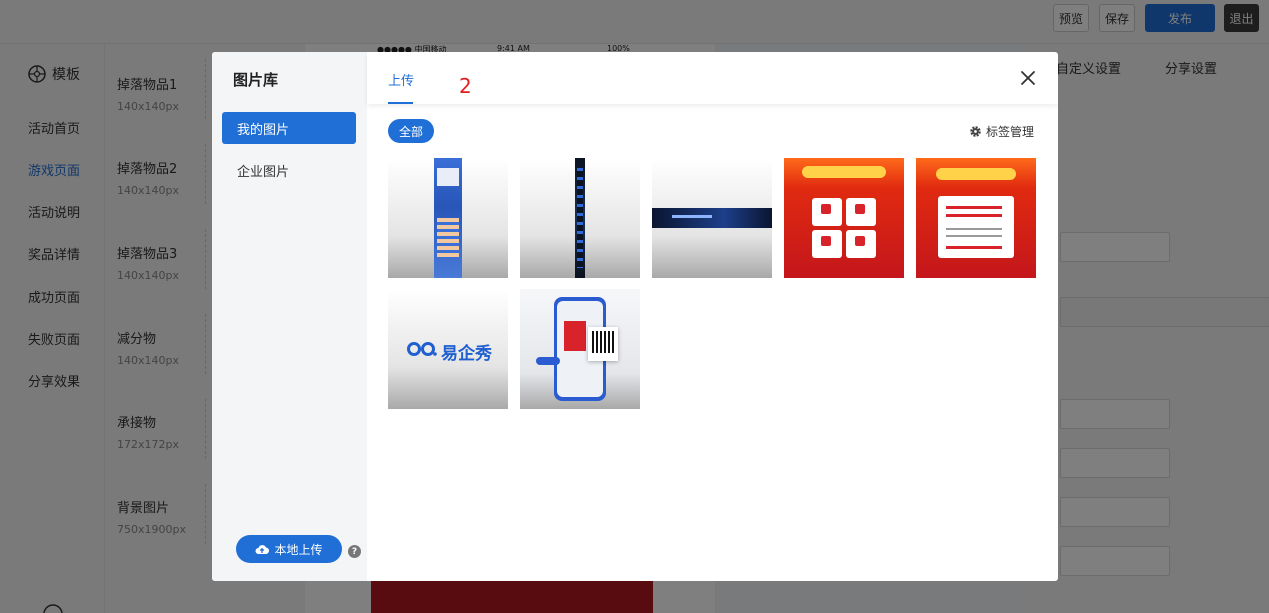 The width and height of the screenshot is (1269, 613). I want to click on image-thumb-red-board-text, so click(976, 218).